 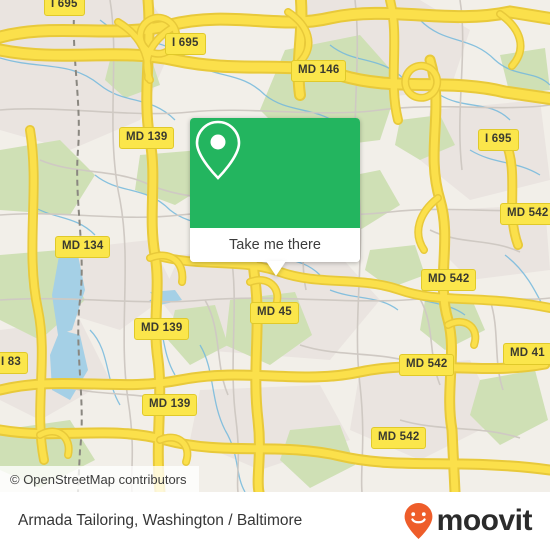 I want to click on road-shield: MD 41, so click(x=526, y=354).